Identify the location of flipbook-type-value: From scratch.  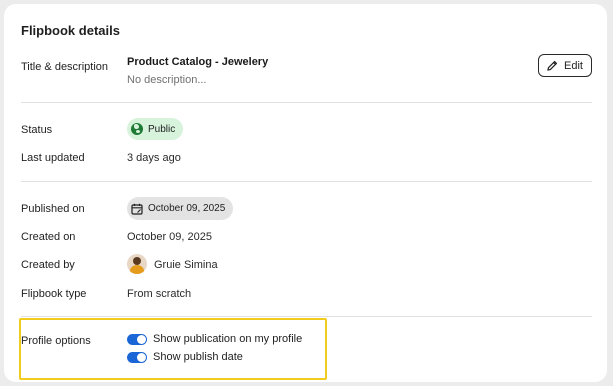
(159, 294).